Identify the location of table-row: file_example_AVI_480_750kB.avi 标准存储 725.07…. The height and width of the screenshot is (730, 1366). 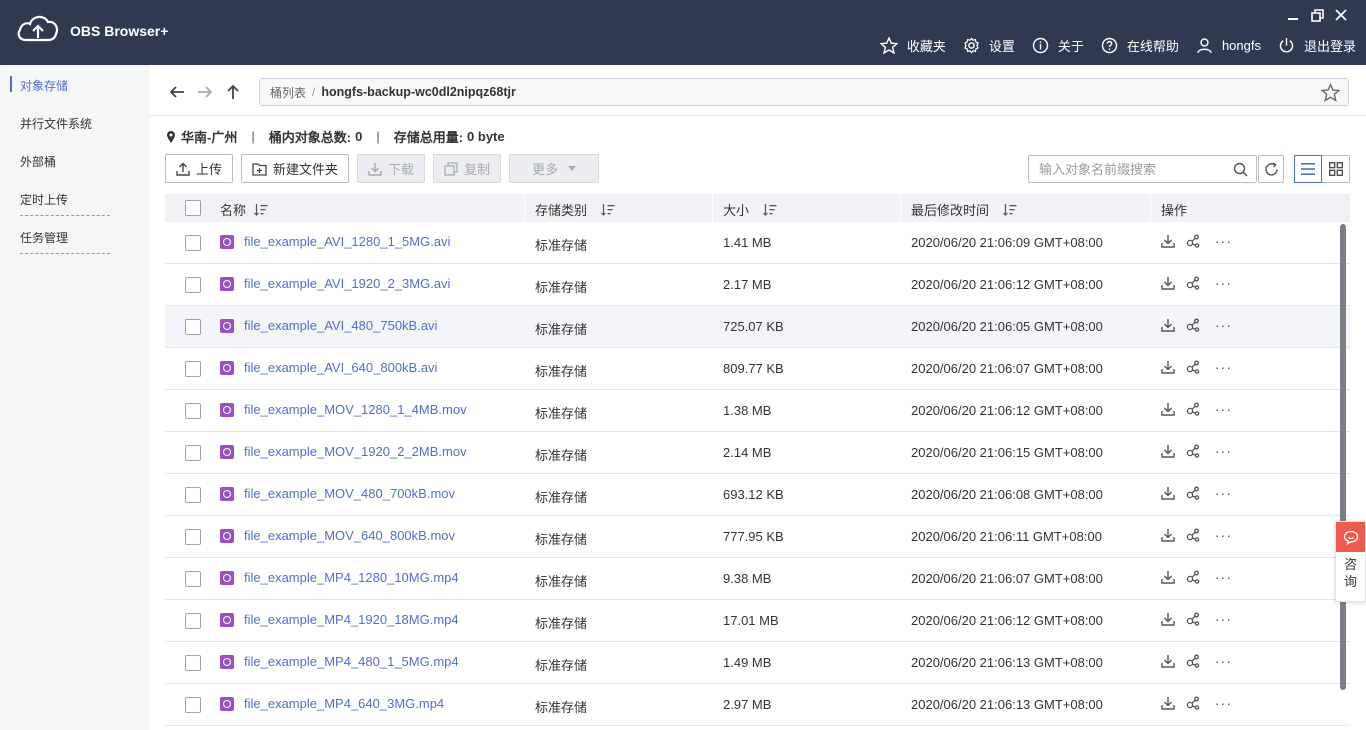
(757, 327).